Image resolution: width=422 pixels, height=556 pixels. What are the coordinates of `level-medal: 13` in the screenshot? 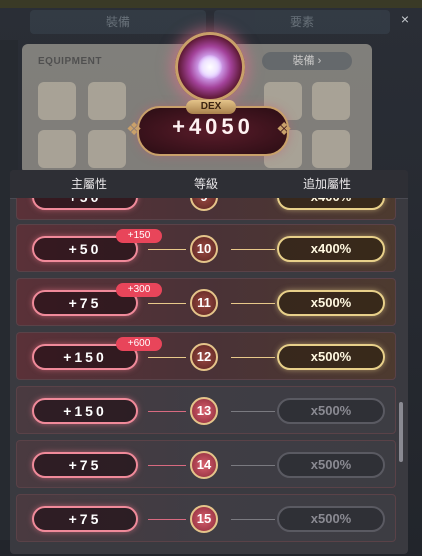 It's located at (204, 411).